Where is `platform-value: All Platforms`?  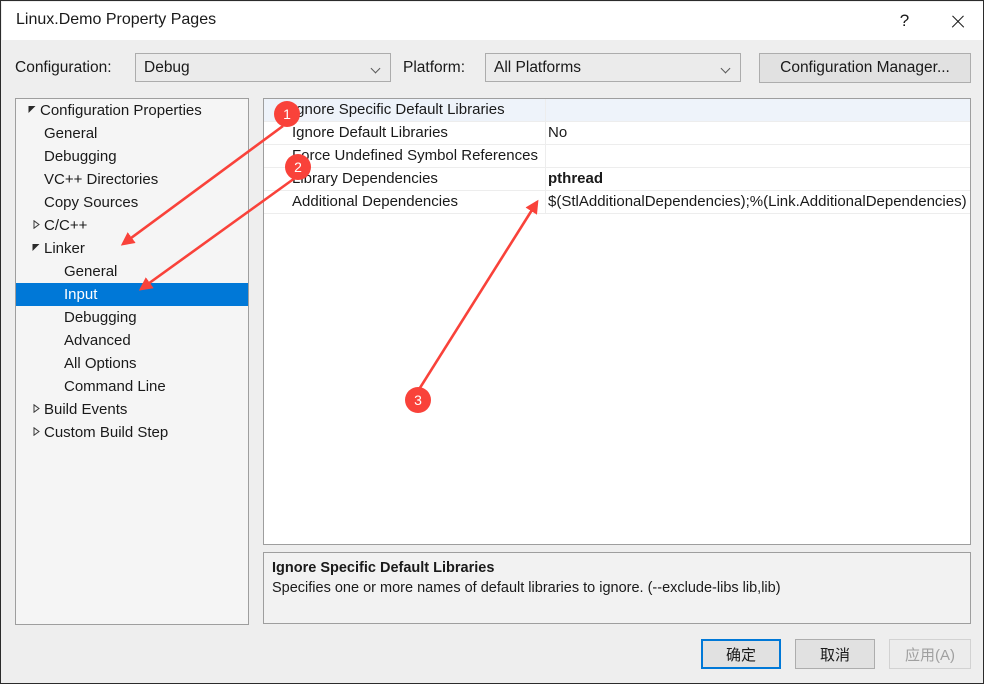
platform-value: All Platforms is located at coordinates (537, 67).